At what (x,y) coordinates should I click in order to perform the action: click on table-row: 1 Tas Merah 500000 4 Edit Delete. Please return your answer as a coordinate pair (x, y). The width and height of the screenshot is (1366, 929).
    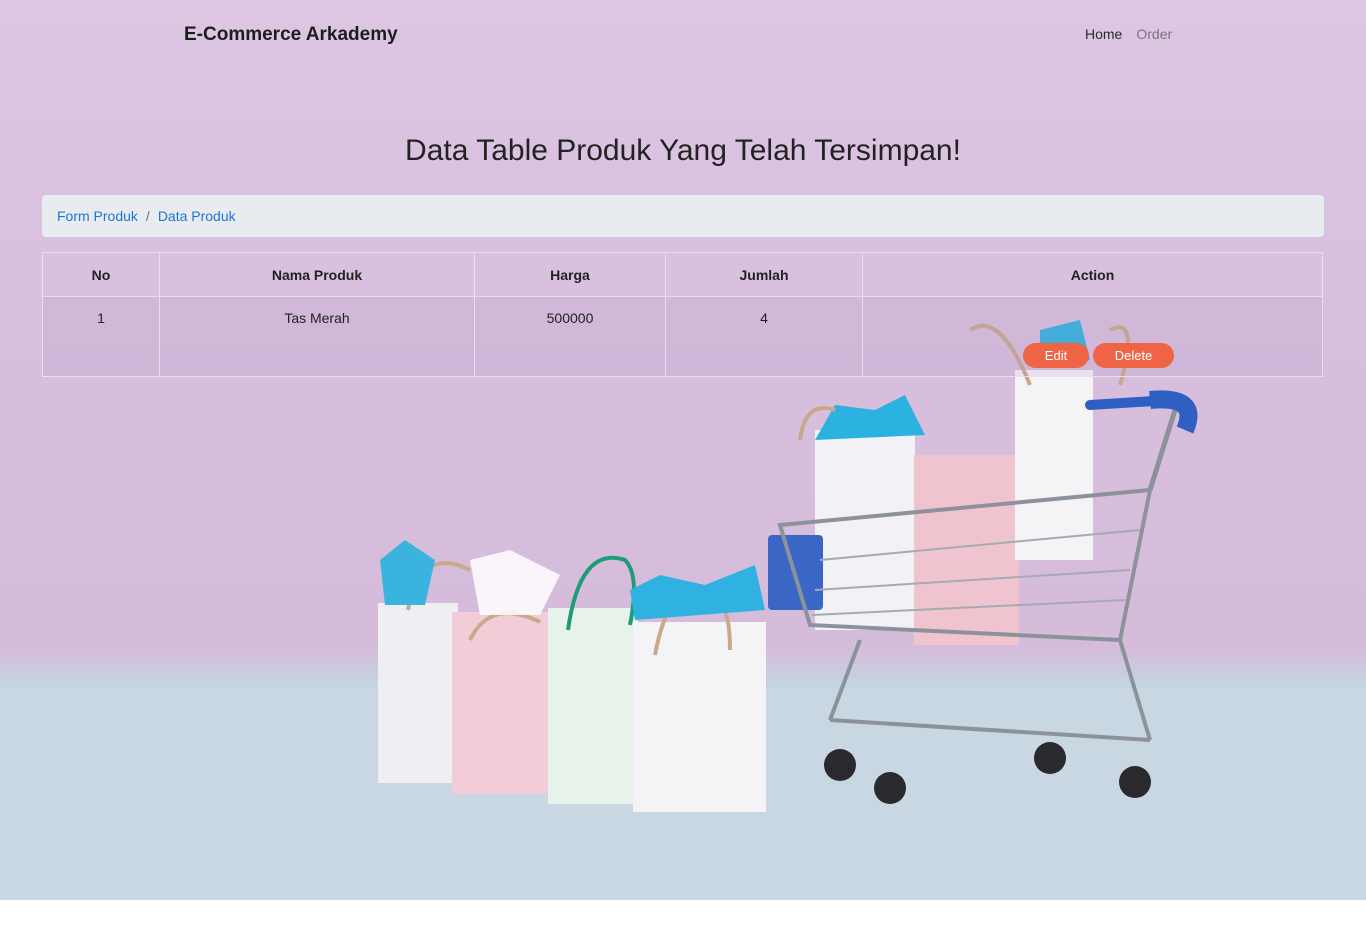
    Looking at the image, I should click on (682, 336).